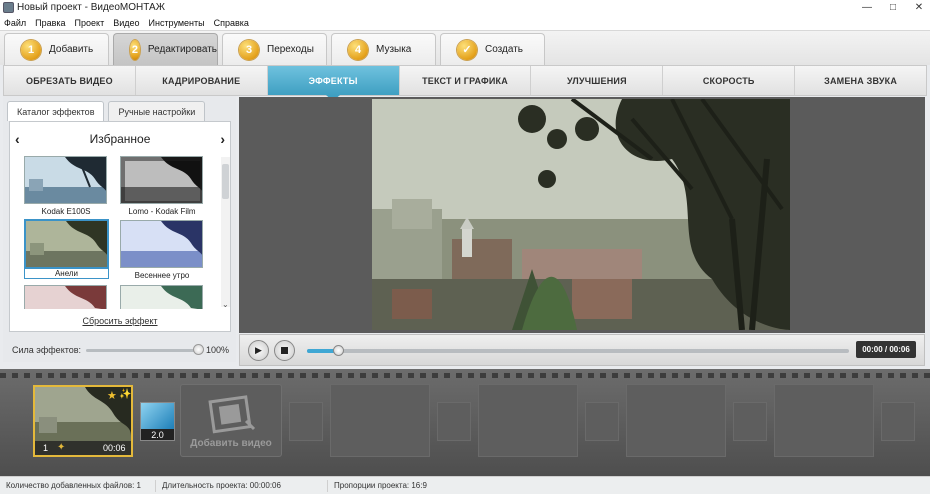  Describe the element at coordinates (17, 139) in the screenshot. I see `chevron-left-icon: ‹` at that location.